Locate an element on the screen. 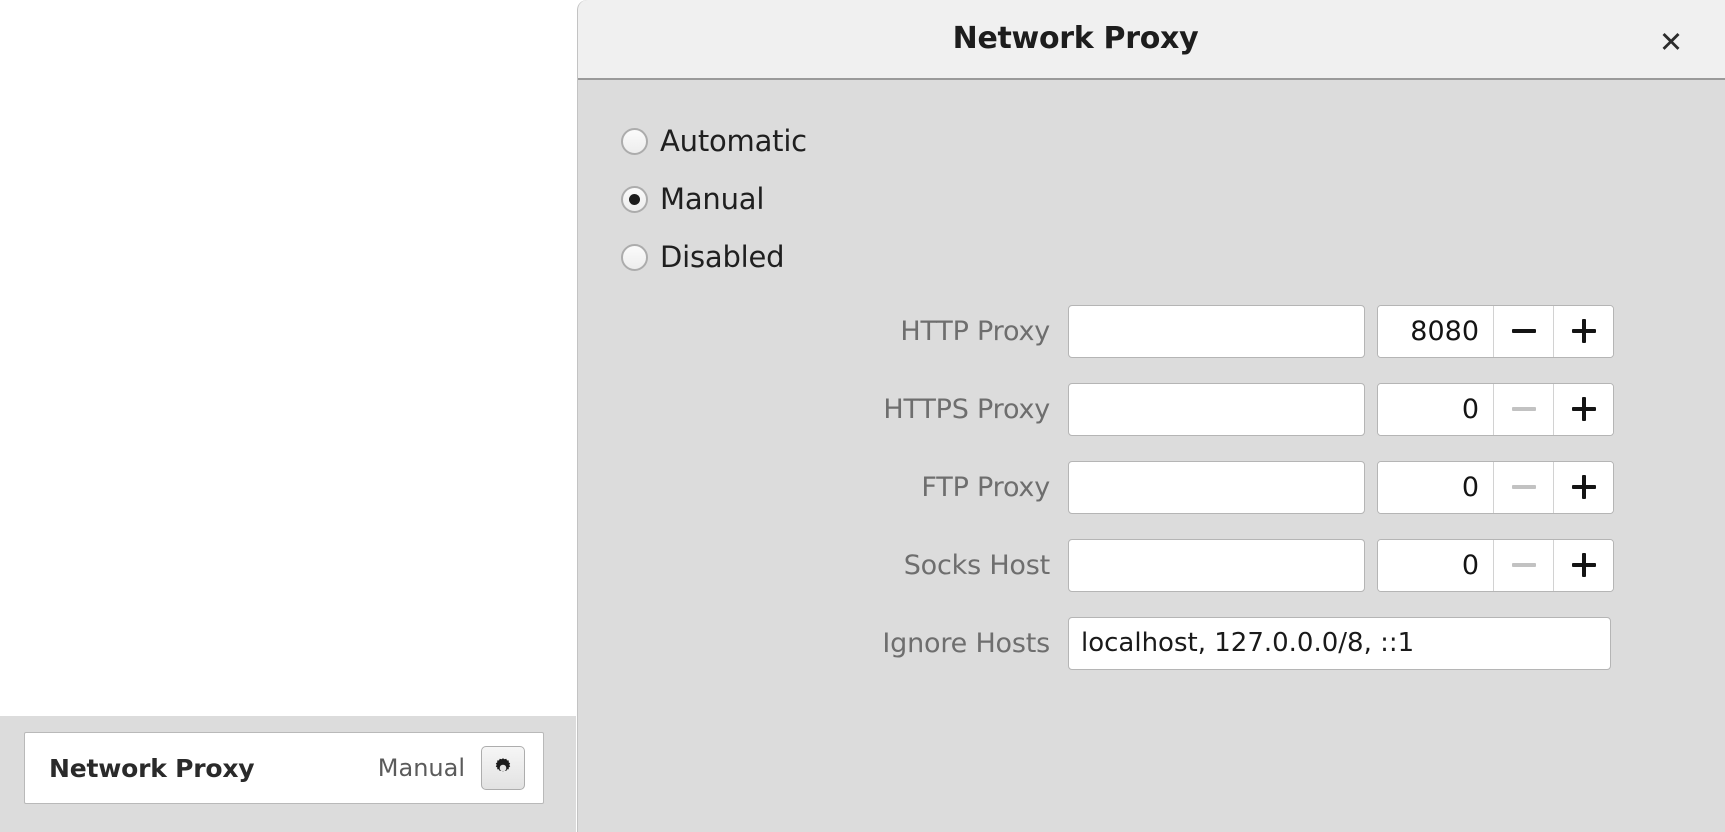 The height and width of the screenshot is (832, 1725). radio-option-manual: Manual is located at coordinates (801, 199).